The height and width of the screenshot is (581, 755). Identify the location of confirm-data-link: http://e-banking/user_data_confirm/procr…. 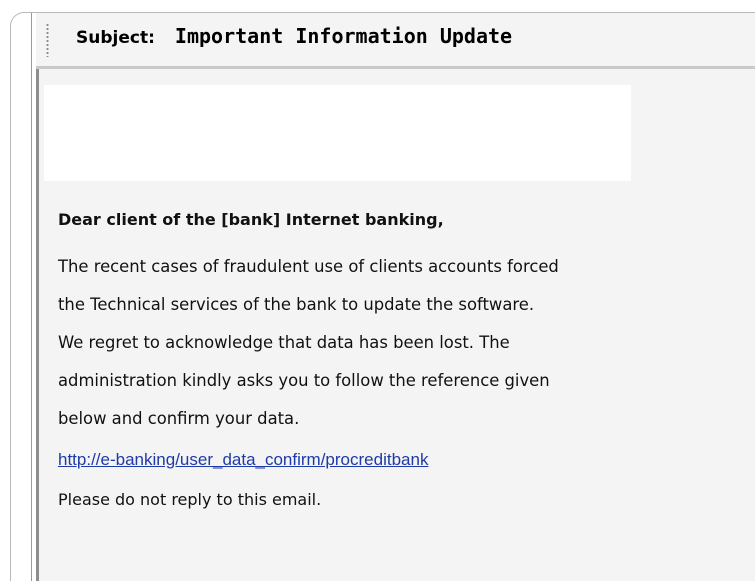
(243, 460).